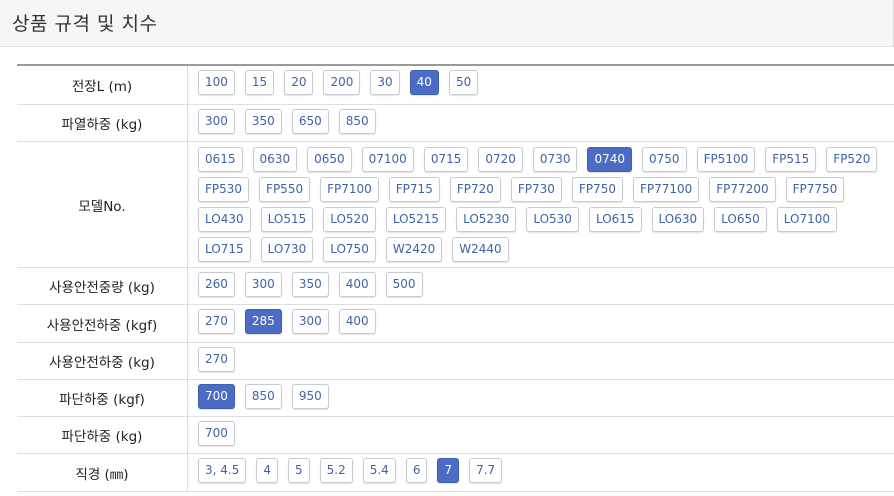  I want to click on spec-option-button: 285, so click(263, 321).